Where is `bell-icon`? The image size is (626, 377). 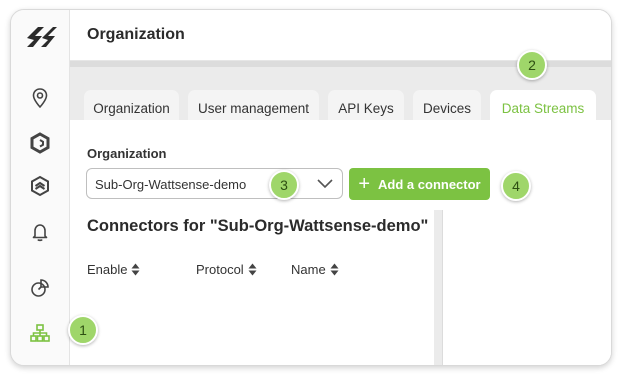 bell-icon is located at coordinates (40, 232).